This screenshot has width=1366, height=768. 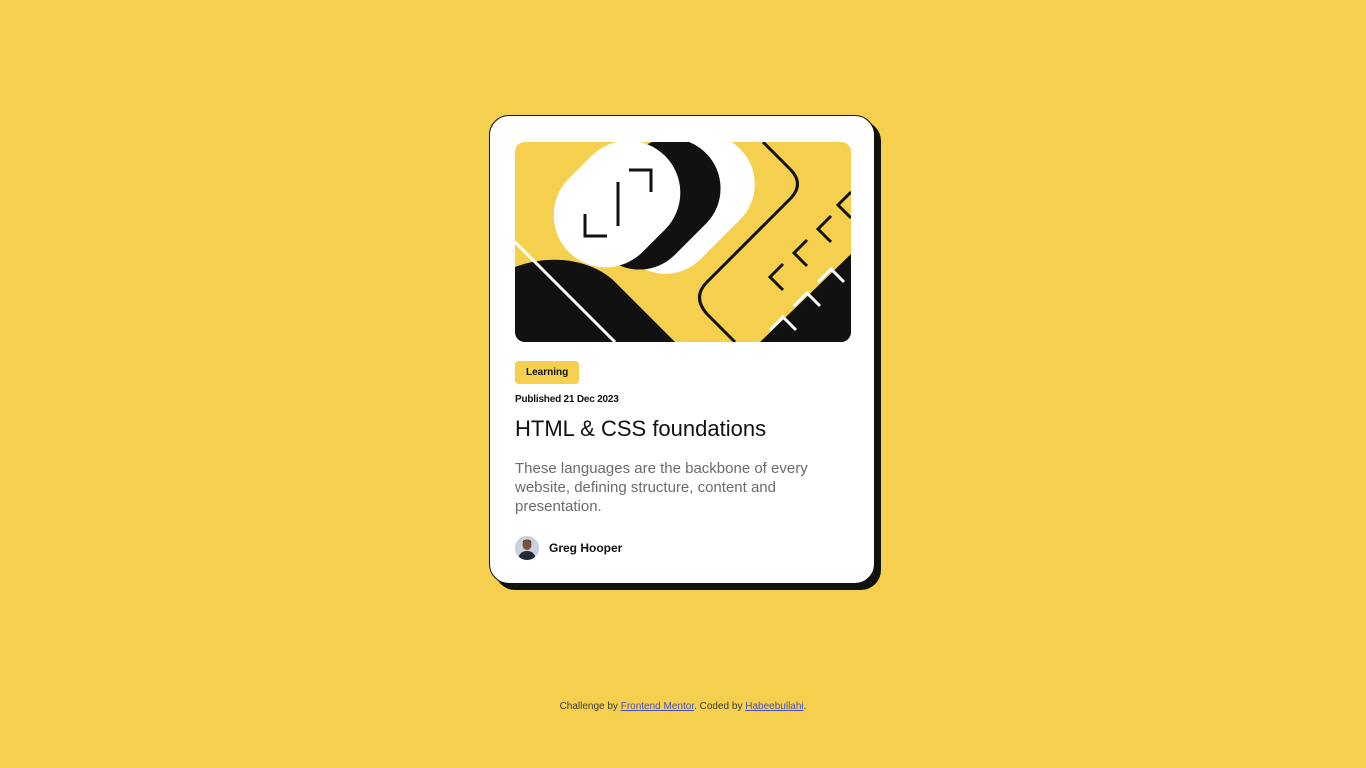 I want to click on attribution-prefix: Challenge by, so click(x=590, y=706).